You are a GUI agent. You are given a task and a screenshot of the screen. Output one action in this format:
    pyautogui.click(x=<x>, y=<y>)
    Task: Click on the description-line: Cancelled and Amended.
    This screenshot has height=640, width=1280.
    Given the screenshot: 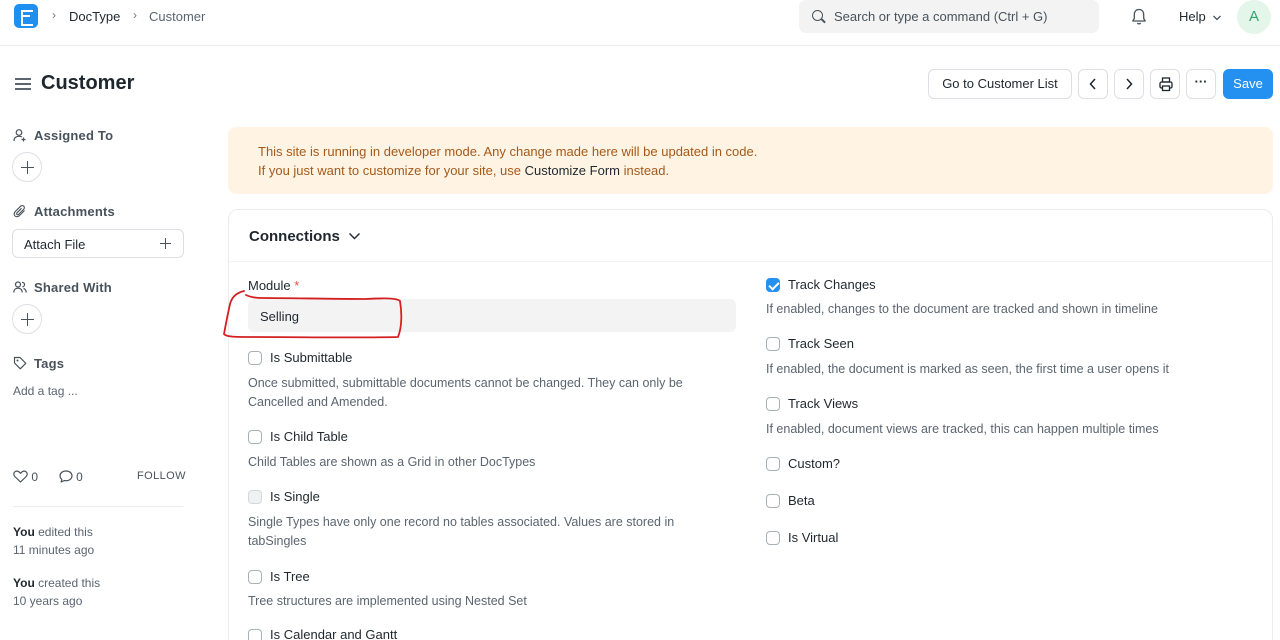 What is the action you would take?
    pyautogui.click(x=318, y=402)
    